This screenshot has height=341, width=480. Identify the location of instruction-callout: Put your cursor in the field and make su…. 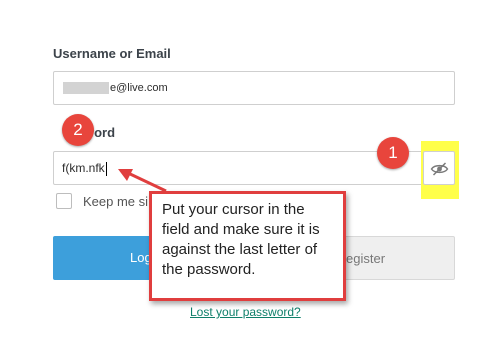
(247, 246).